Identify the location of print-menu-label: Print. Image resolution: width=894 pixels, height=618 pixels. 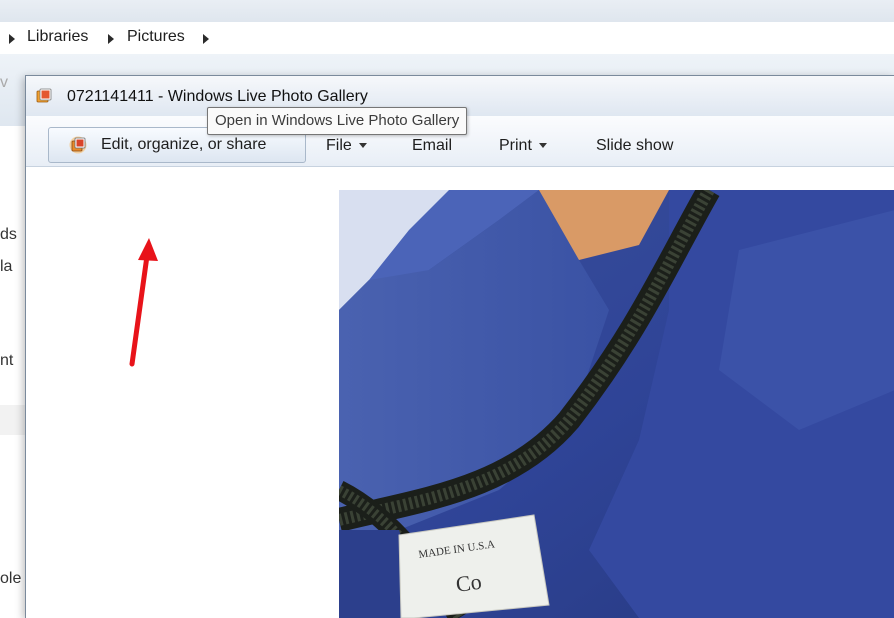
(515, 145).